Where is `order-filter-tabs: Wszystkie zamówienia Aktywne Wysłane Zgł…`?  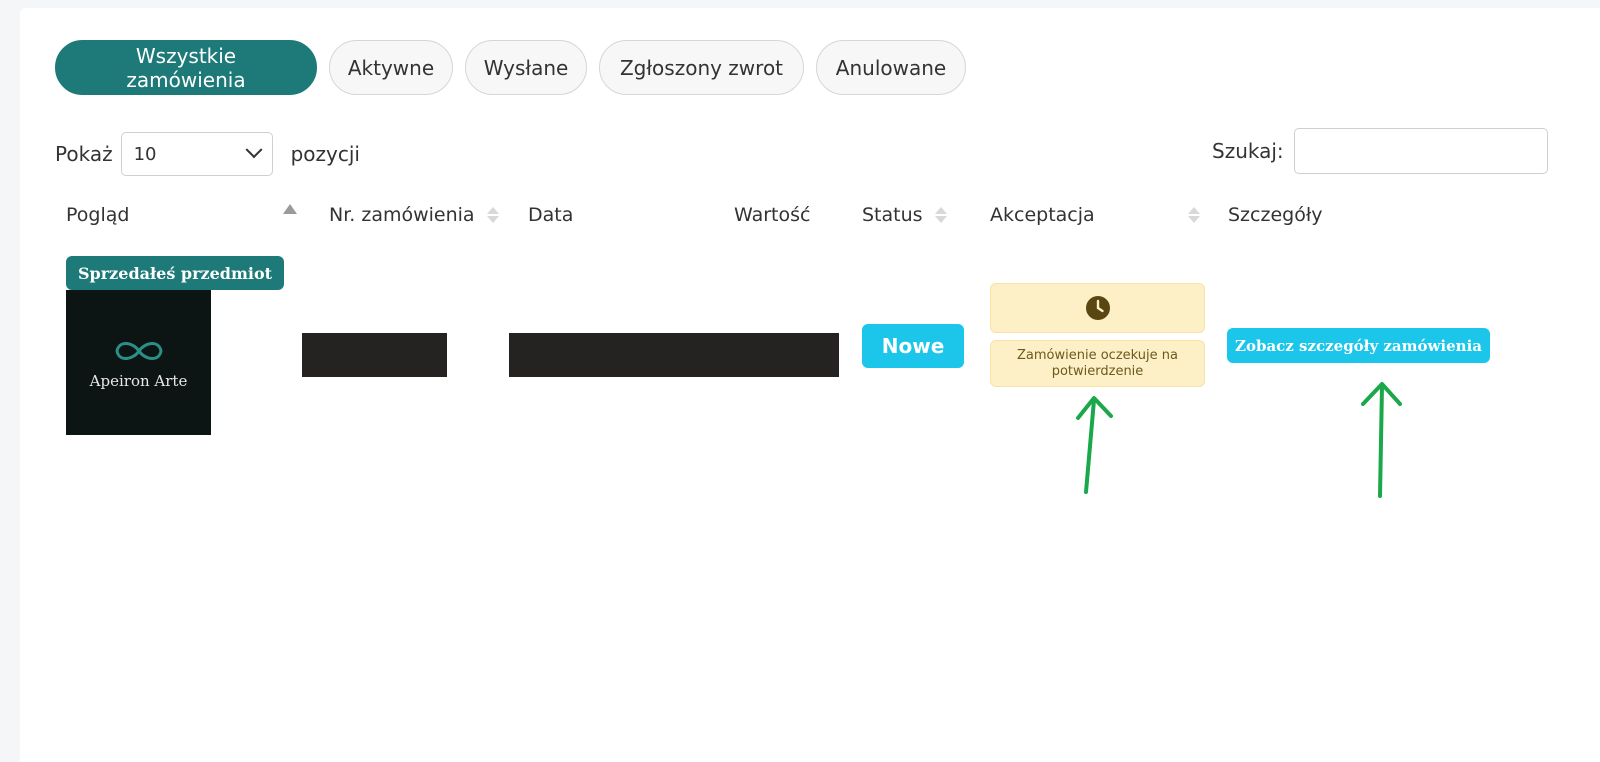 order-filter-tabs: Wszystkie zamówienia Aktywne Wysłane Zgł… is located at coordinates (510, 67).